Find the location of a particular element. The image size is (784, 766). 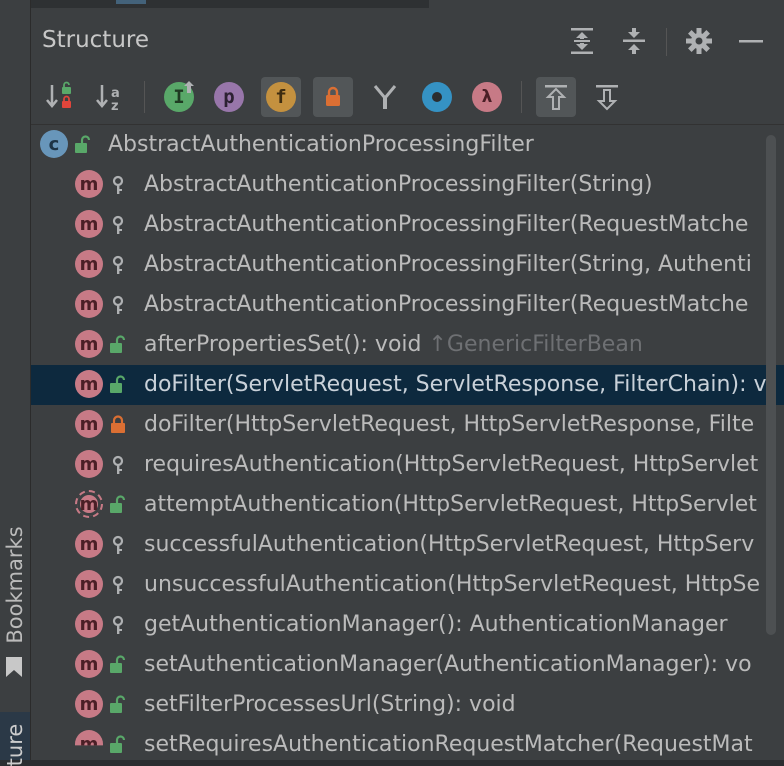

toolbar-separator is located at coordinates (144, 97).